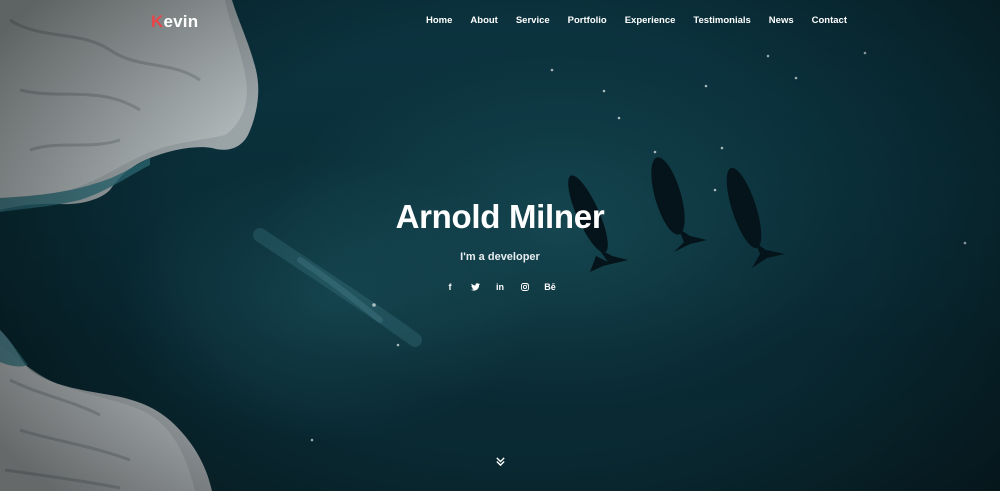 This screenshot has height=491, width=1000. I want to click on behance-icon: Bē, so click(550, 287).